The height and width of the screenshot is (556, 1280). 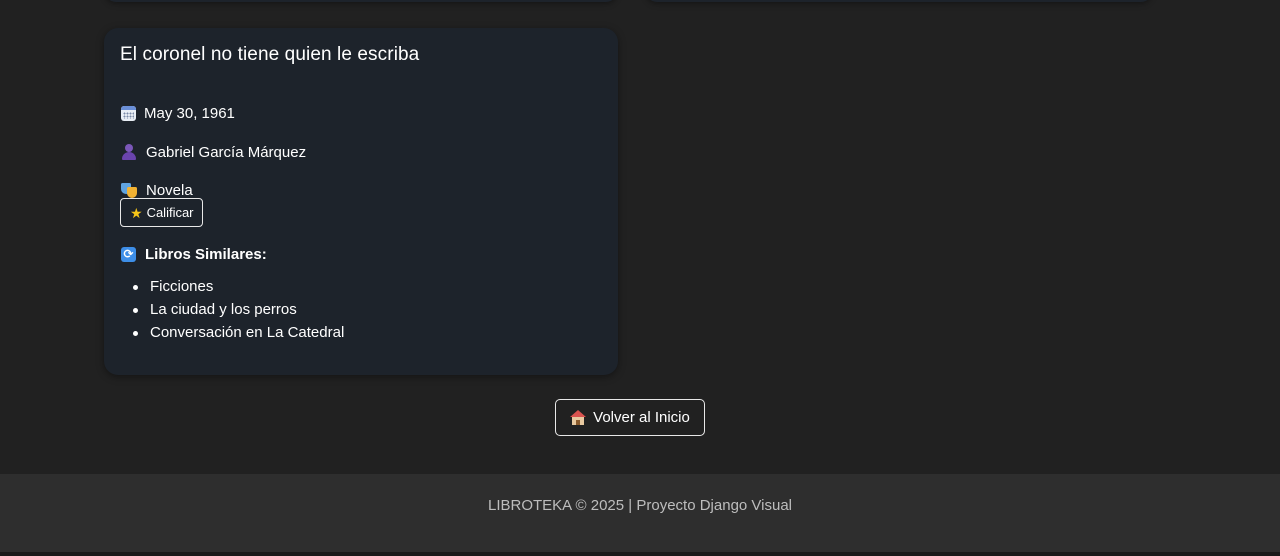 What do you see at coordinates (128, 113) in the screenshot?
I see `calendar-icon` at bounding box center [128, 113].